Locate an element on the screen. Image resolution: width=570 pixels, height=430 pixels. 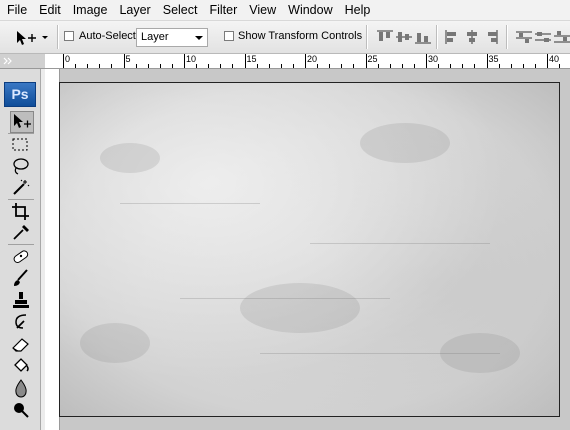
healing-brush-icon is located at coordinates (22, 257).